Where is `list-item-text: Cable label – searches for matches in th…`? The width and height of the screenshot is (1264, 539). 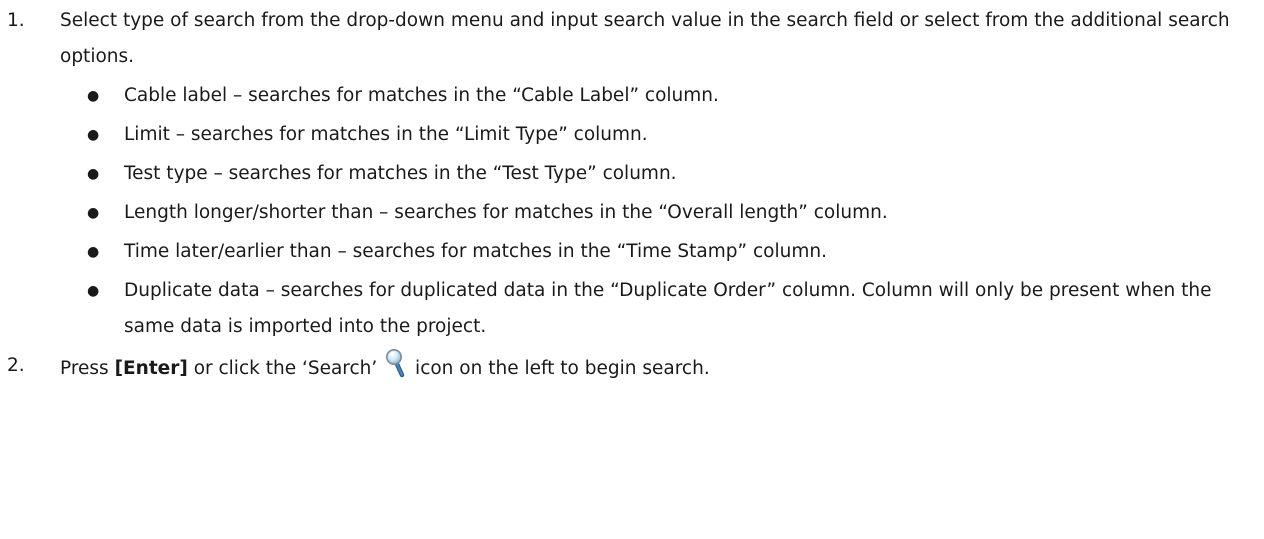
list-item-text: Cable label – searches for matches in th… is located at coordinates (421, 95).